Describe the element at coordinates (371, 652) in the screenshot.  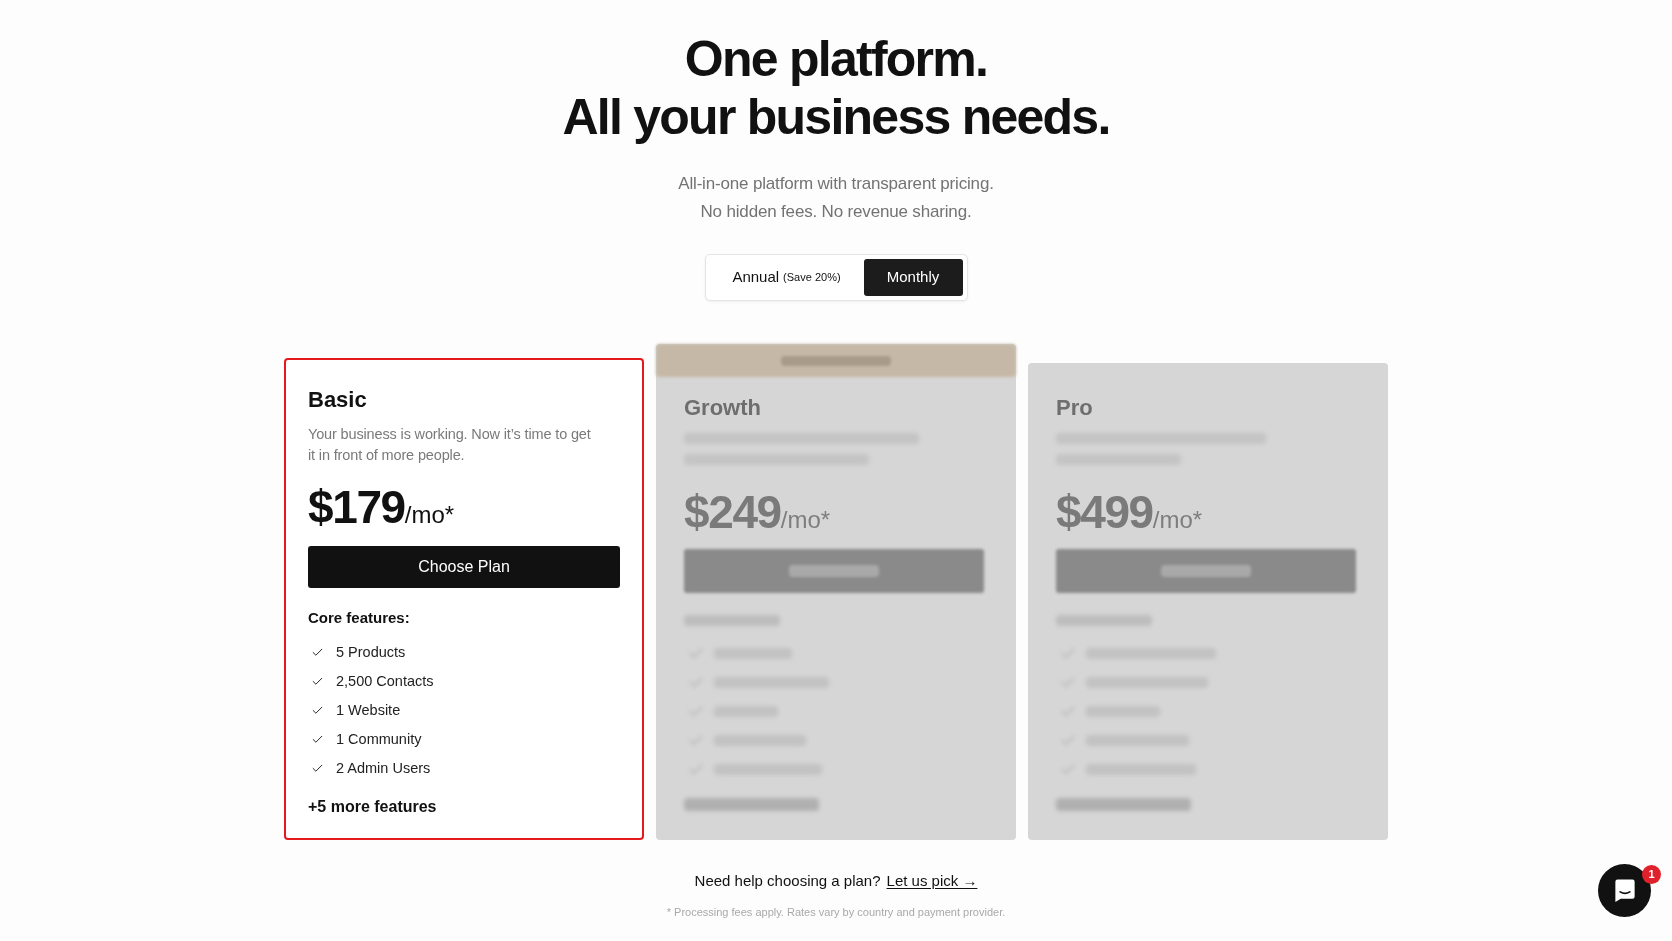
I see `feature-text: 5 Products` at that location.